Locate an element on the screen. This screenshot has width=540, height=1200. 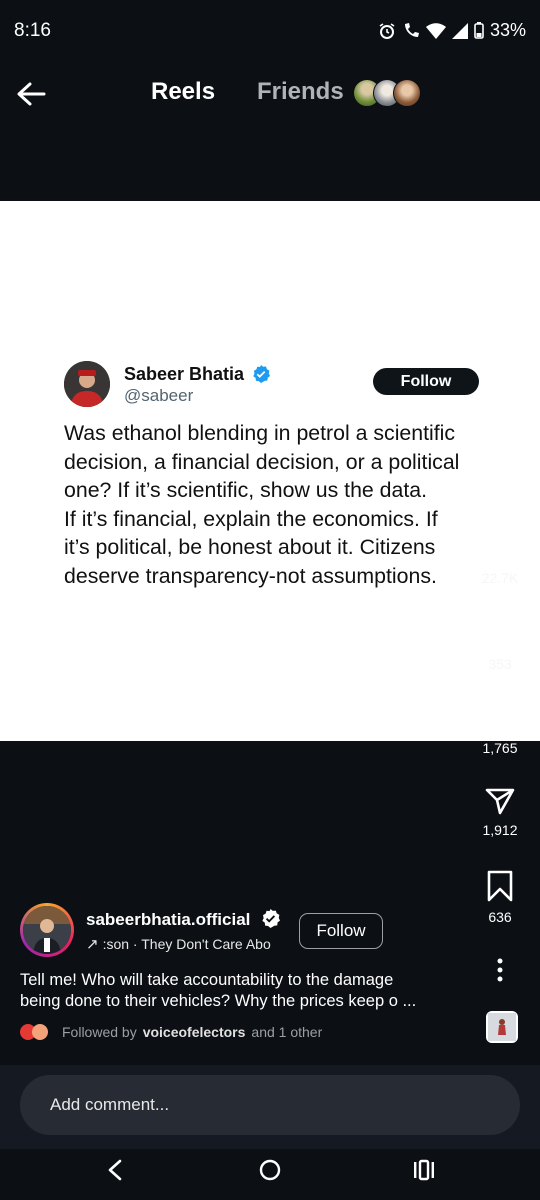
share-count: 1,912 is located at coordinates (500, 830).